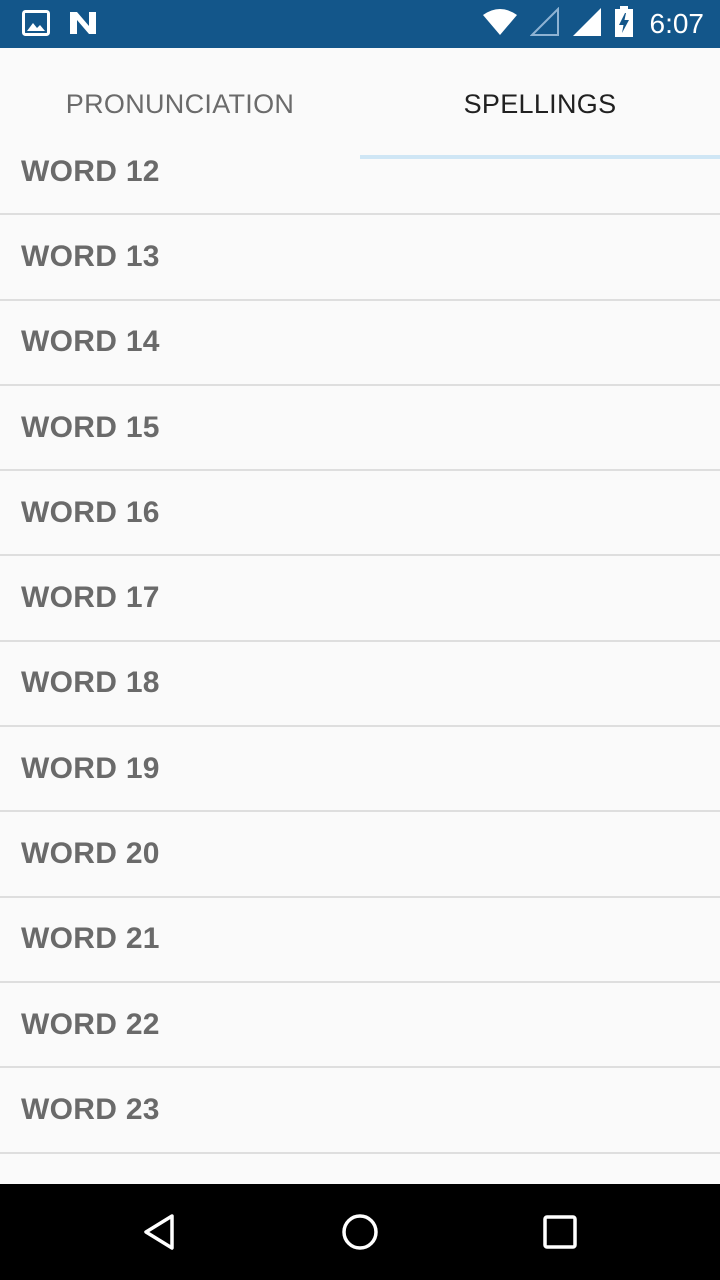  I want to click on home-icon, so click(360, 1232).